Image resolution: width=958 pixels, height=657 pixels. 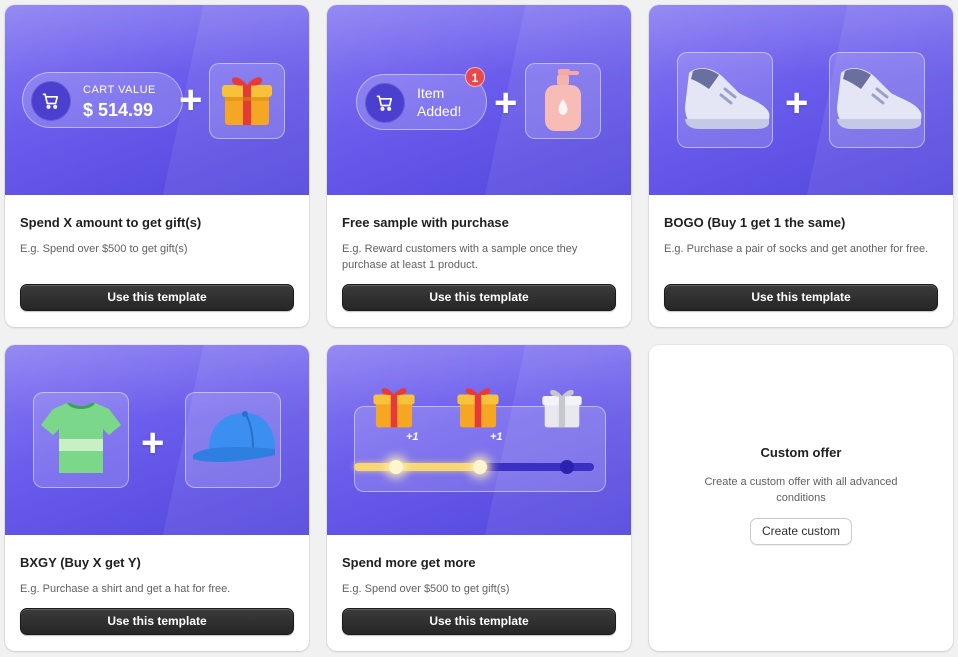 I want to click on cart-value-label: CART VALUE, so click(x=119, y=90).